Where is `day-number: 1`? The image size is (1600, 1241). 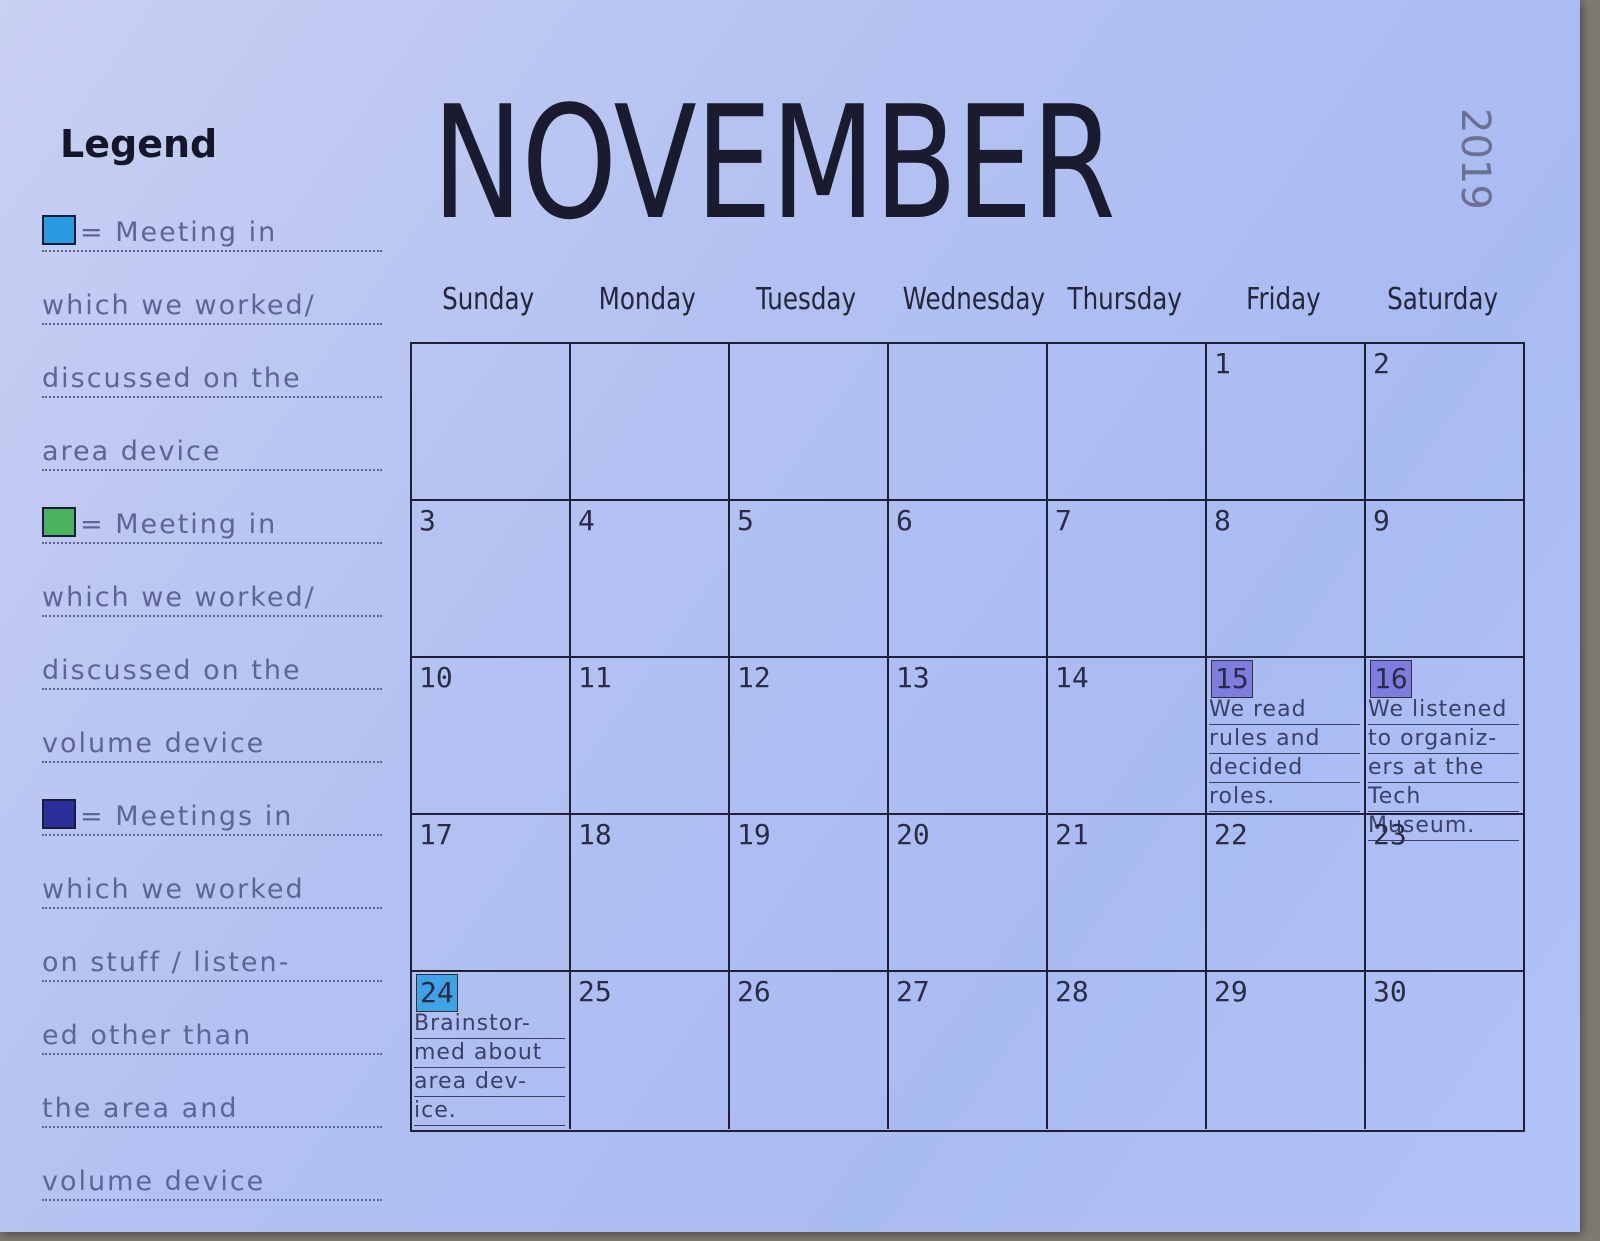
day-number: 1 is located at coordinates (1222, 363).